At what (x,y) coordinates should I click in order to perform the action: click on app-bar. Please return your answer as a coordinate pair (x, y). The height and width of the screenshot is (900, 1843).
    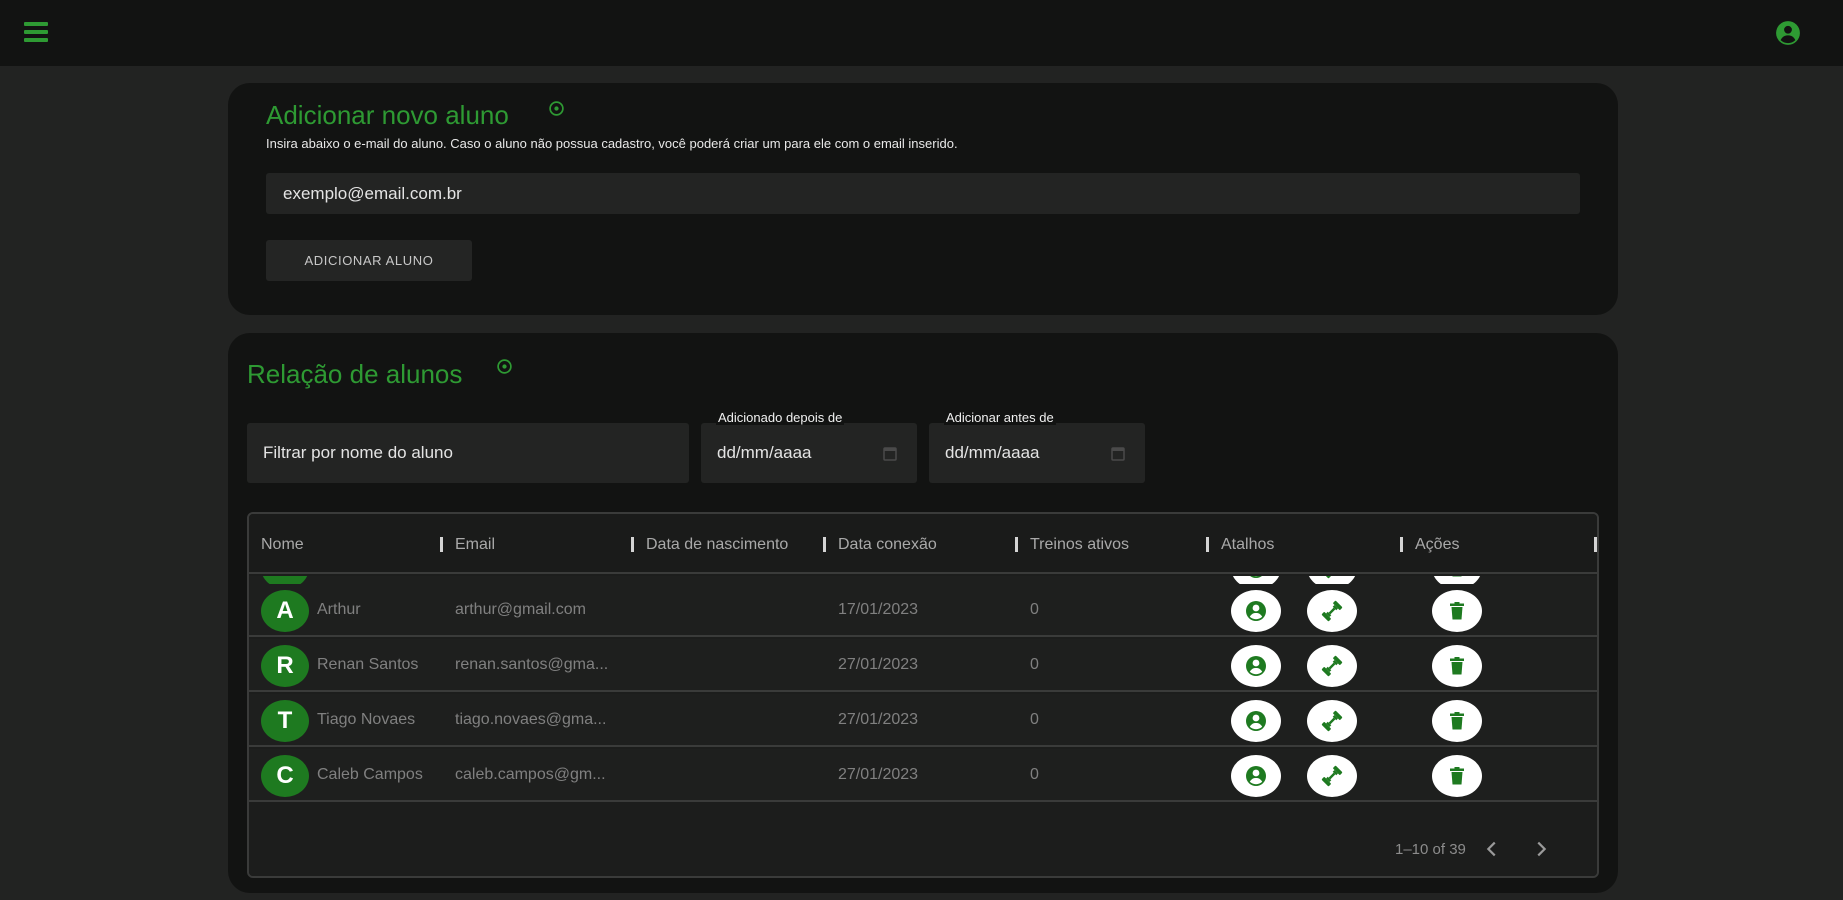
    Looking at the image, I should click on (921, 33).